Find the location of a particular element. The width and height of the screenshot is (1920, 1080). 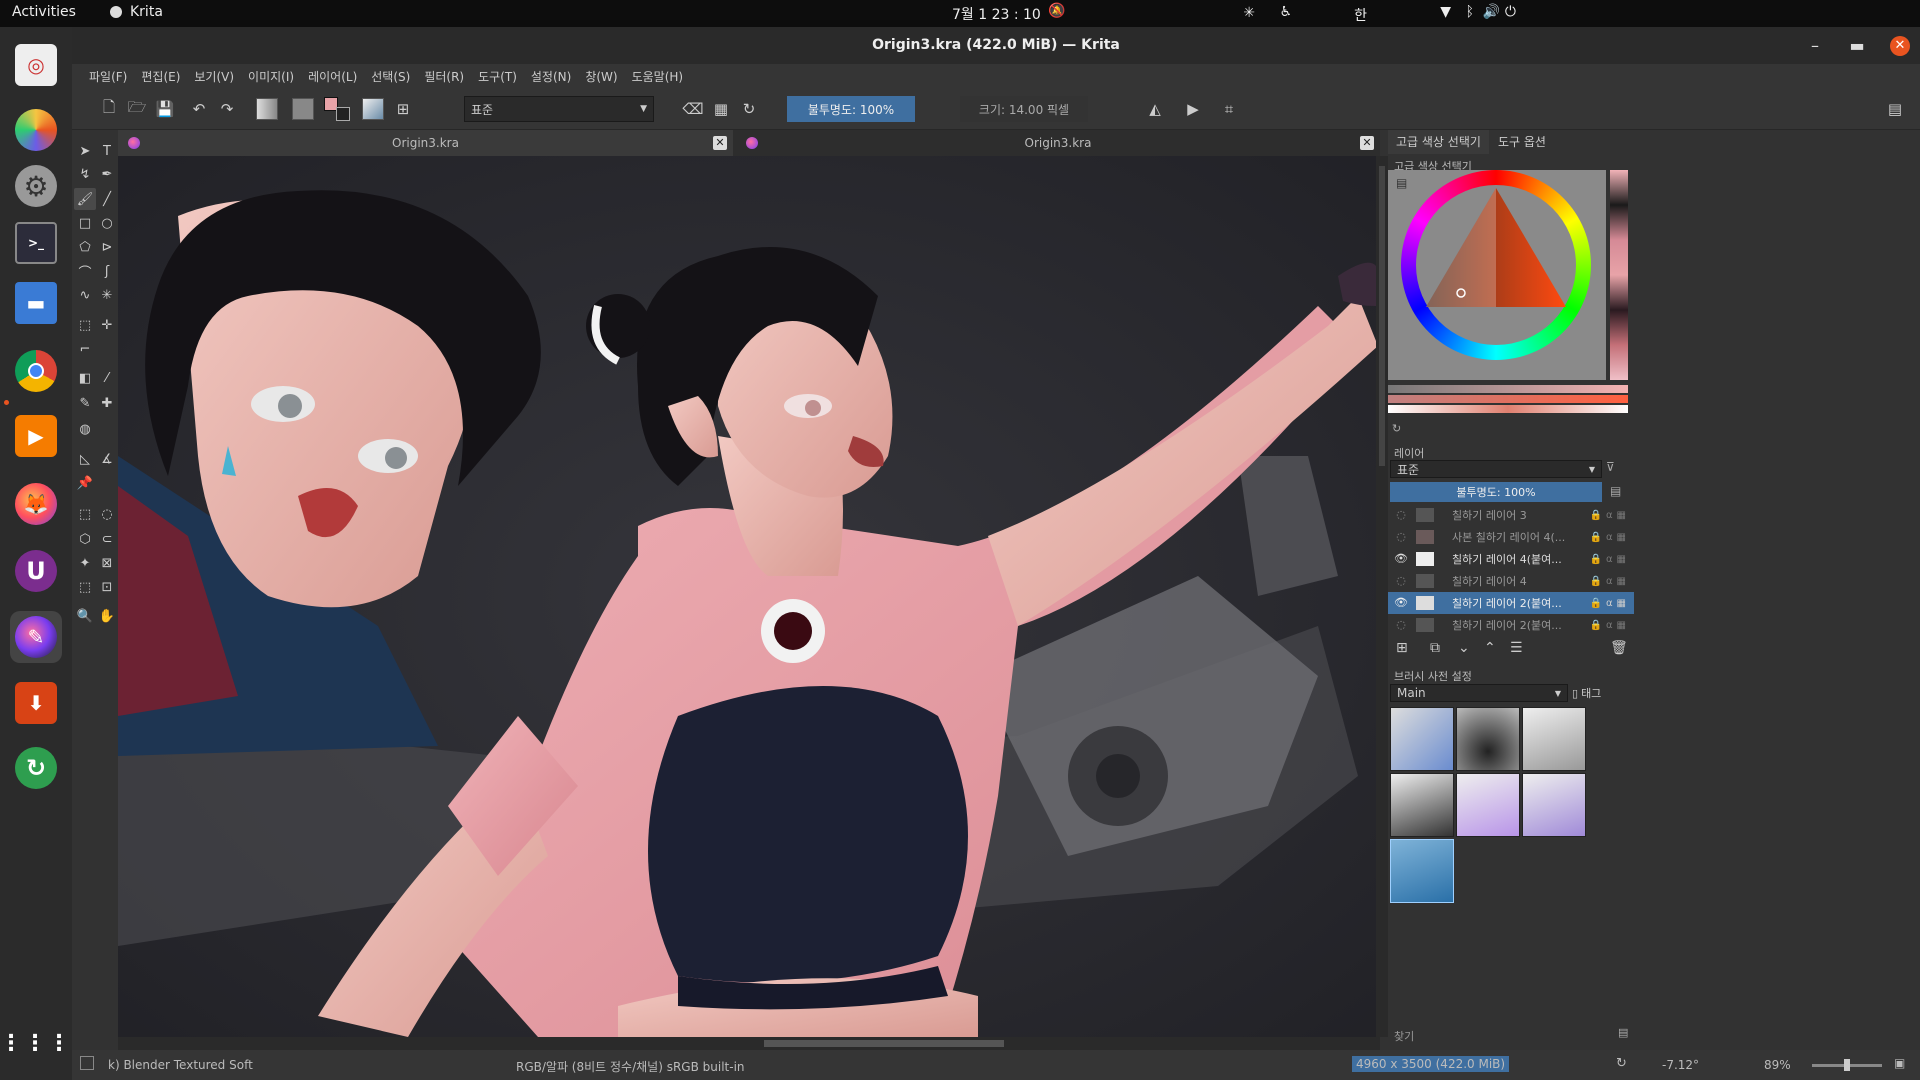

menu-file: 파일(F) is located at coordinates (108, 76).